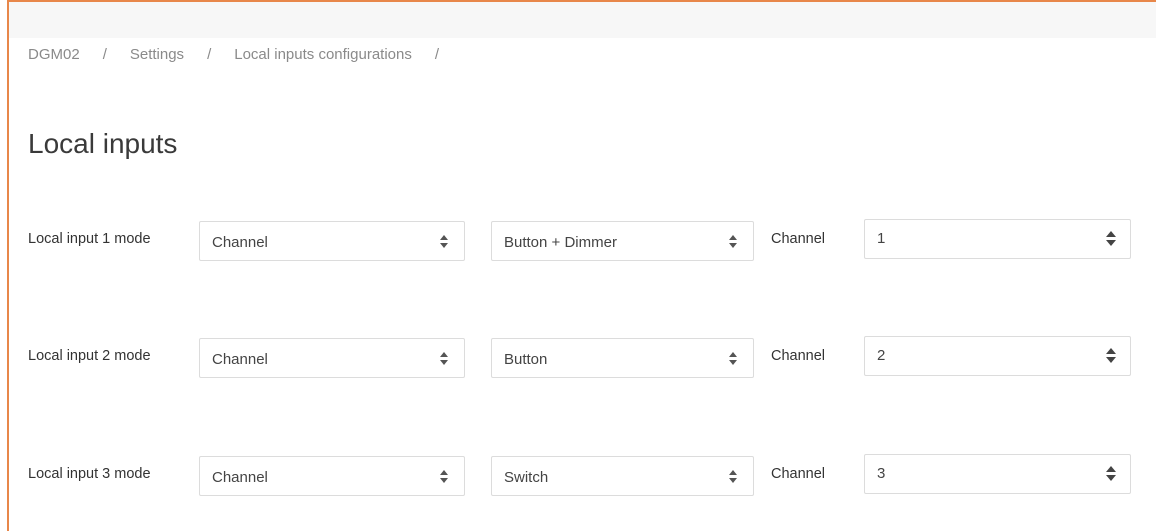  What do you see at coordinates (997, 356) in the screenshot?
I see `local-input-2-channel-input: 2` at bounding box center [997, 356].